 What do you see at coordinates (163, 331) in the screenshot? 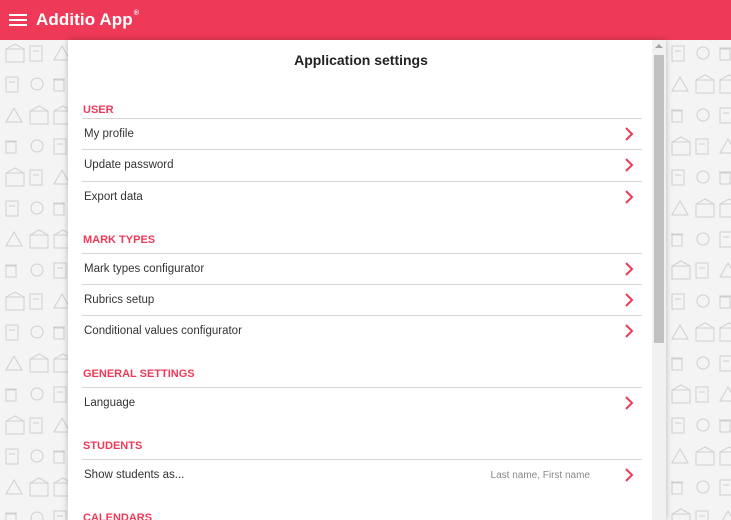
I see `settings-item-label: Conditional values configurator` at bounding box center [163, 331].